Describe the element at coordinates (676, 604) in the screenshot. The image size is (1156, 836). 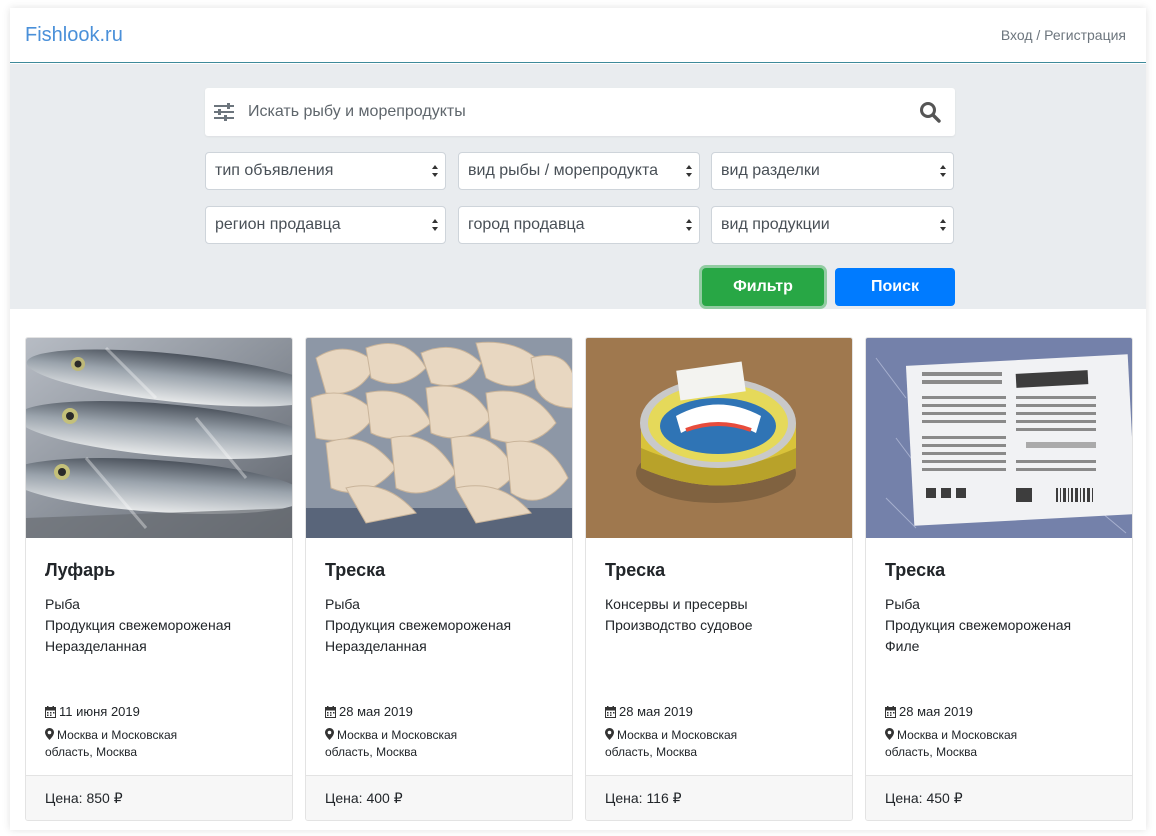
I see `listing-category: Консервы и пресервы` at that location.